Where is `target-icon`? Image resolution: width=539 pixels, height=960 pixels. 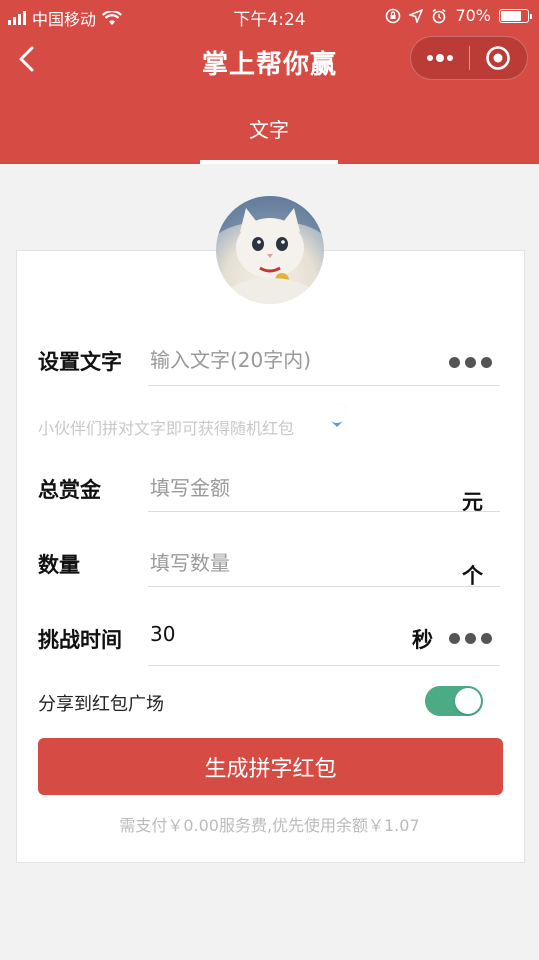 target-icon is located at coordinates (498, 58).